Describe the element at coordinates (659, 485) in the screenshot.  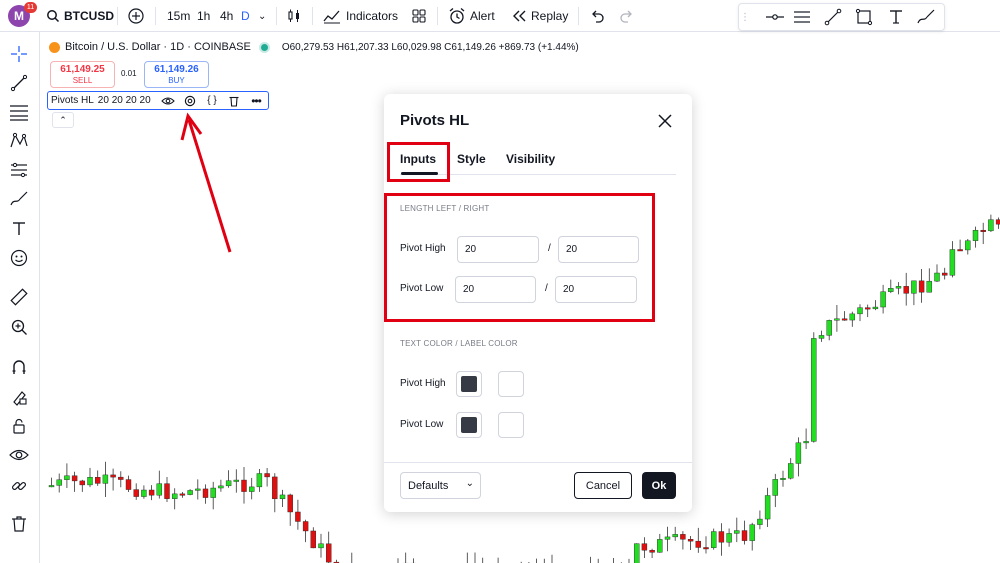
I see `ok-button: Ok` at that location.